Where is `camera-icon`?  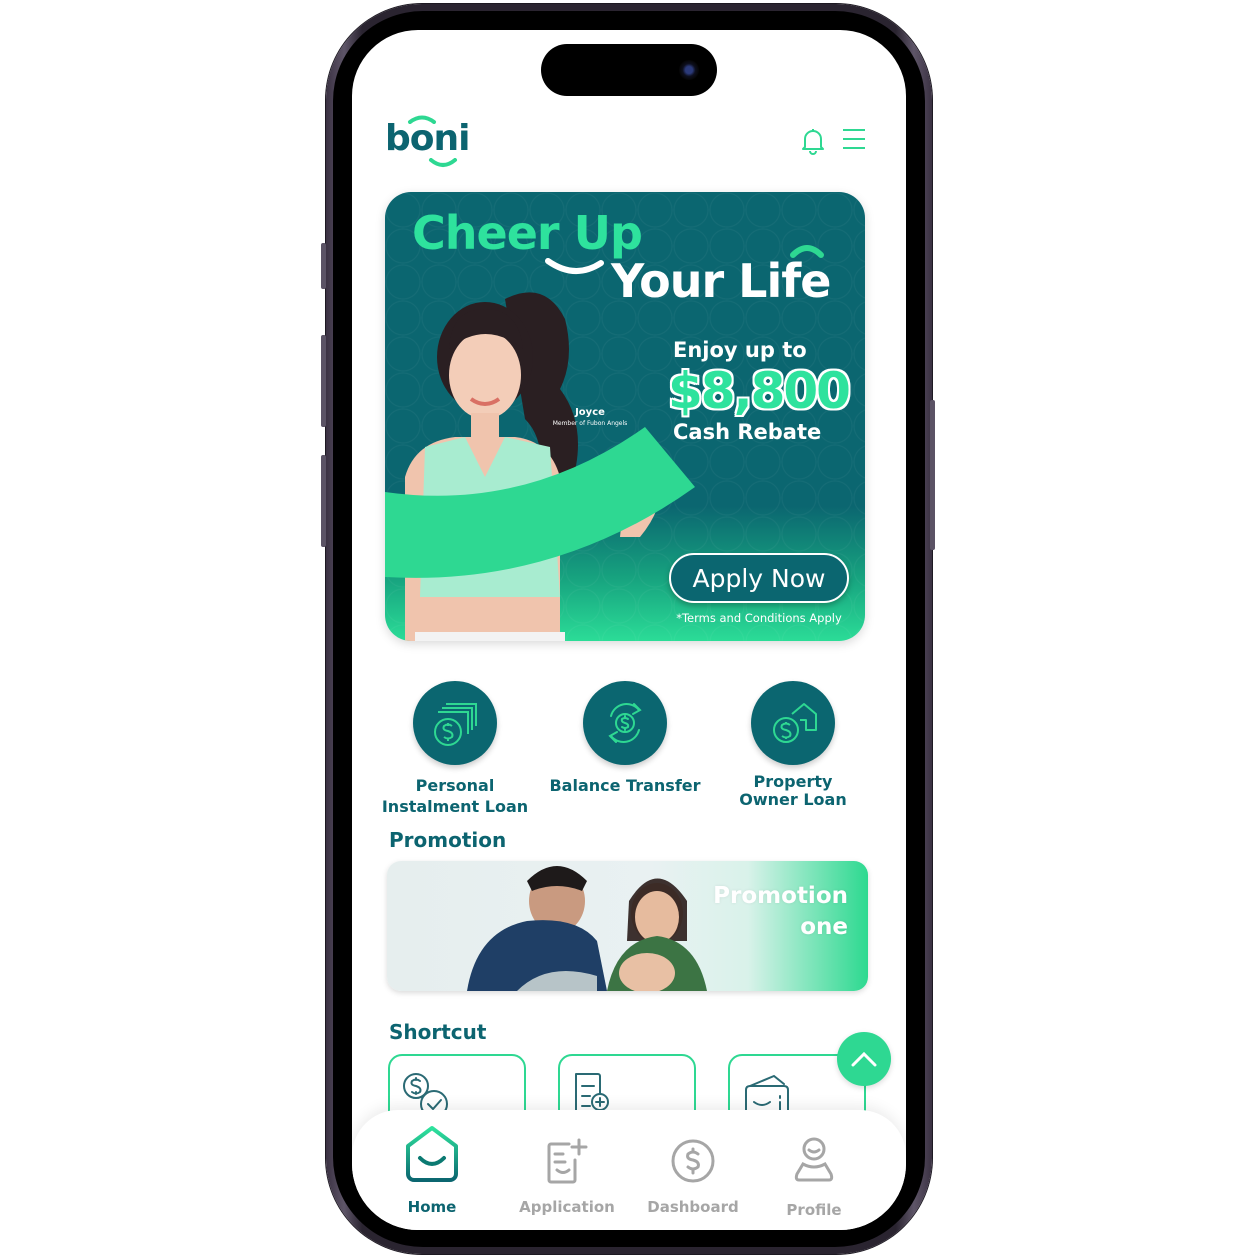
camera-icon is located at coordinates (689, 70).